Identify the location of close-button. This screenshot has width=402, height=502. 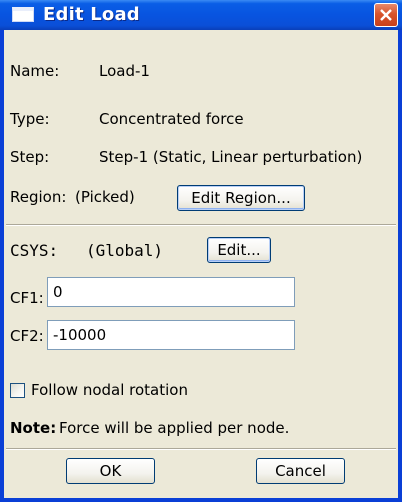
(386, 15).